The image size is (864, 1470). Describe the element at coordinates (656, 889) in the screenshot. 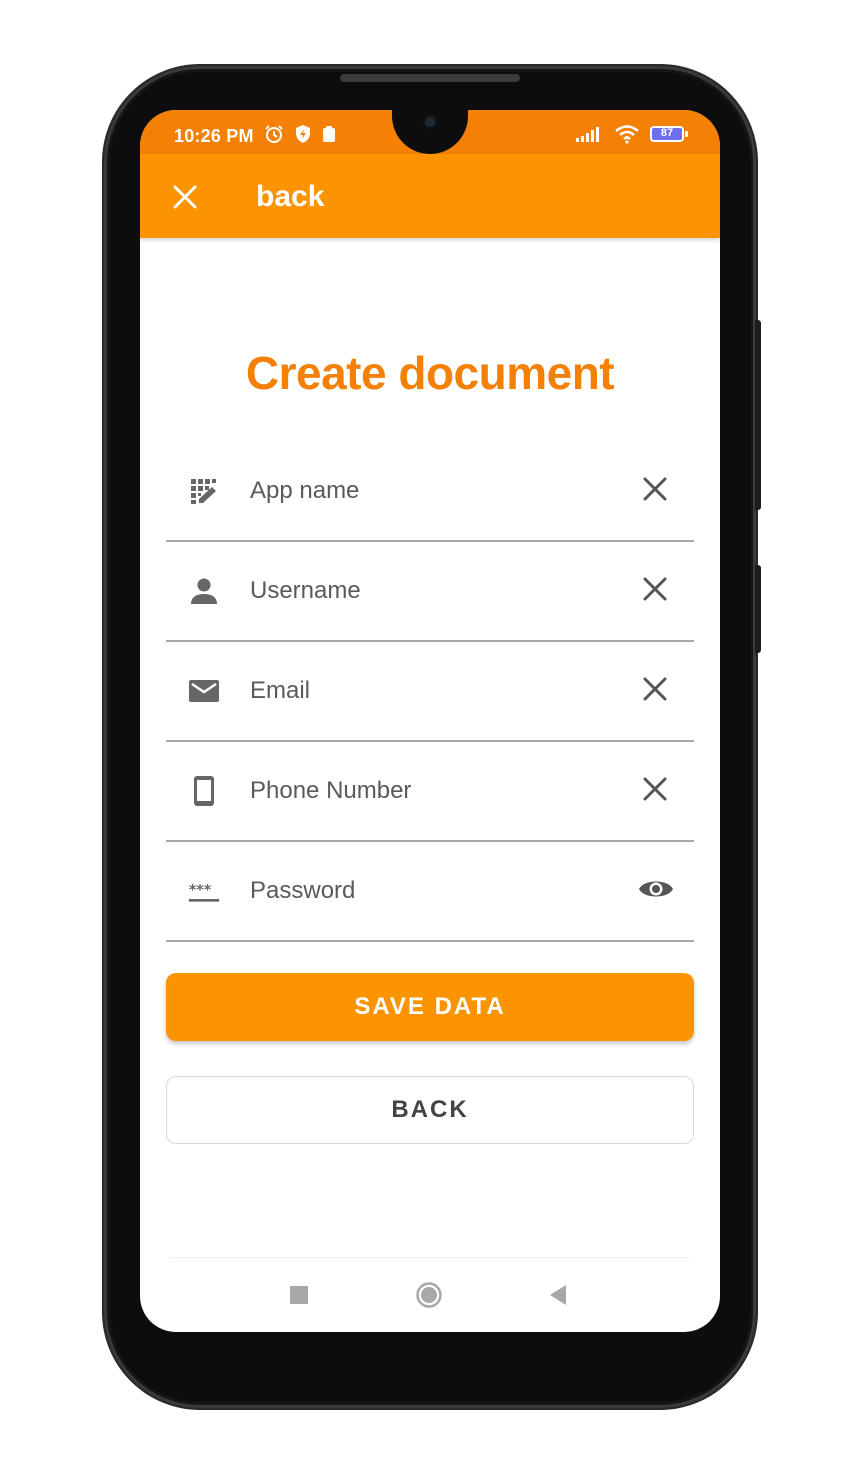

I see `visibility-icon` at that location.